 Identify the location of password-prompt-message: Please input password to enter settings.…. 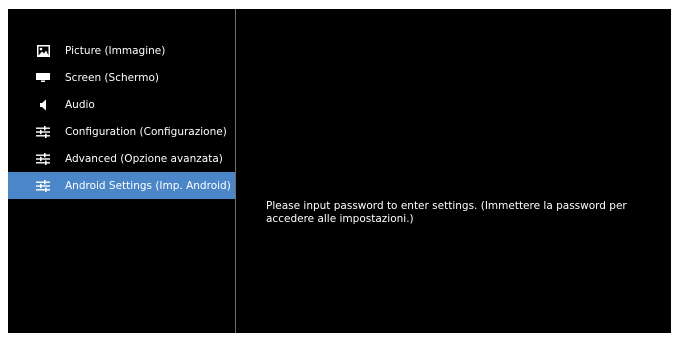
(446, 212).